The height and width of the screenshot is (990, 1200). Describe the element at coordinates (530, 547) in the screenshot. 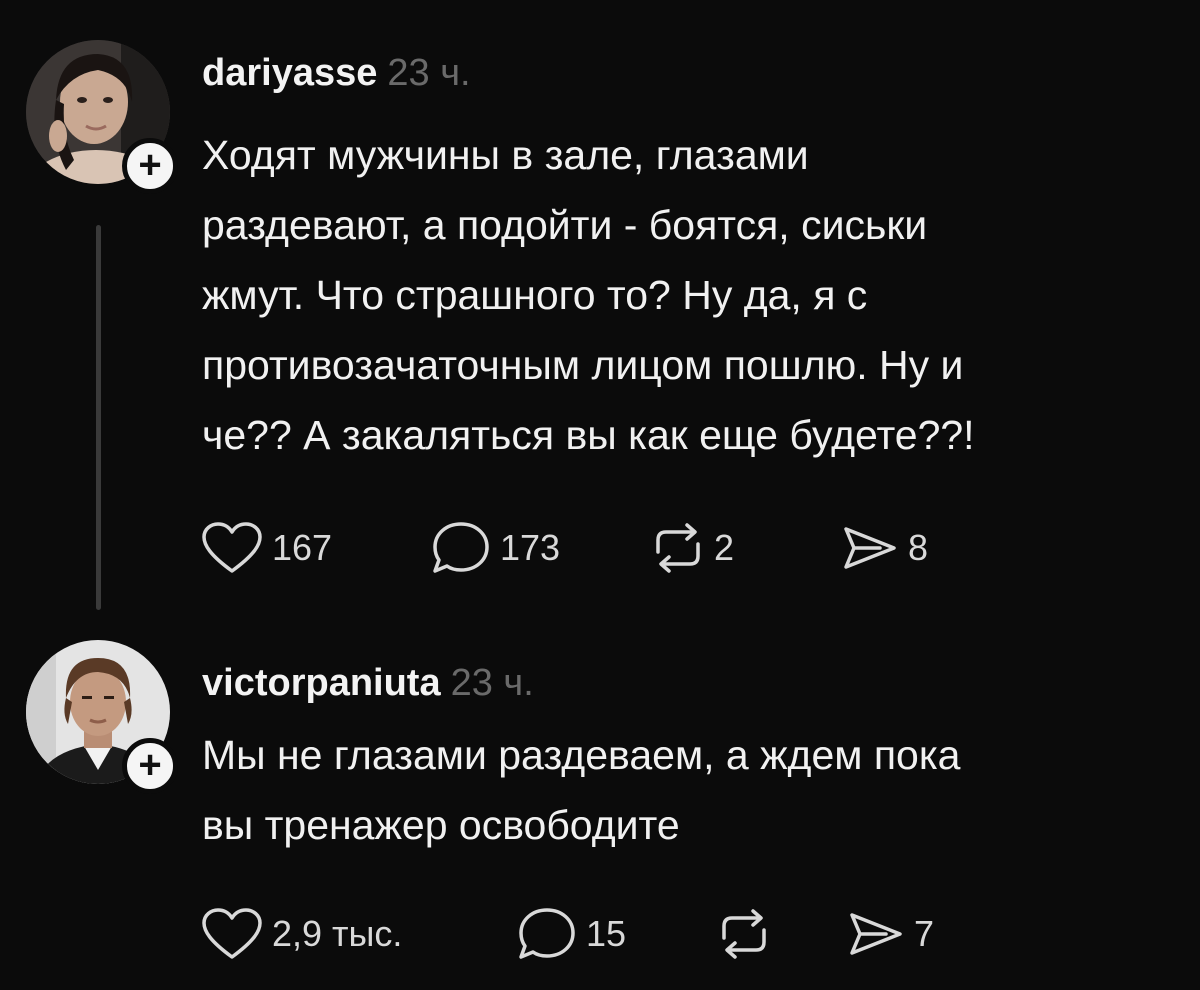

I see `comment-count: 173` at that location.